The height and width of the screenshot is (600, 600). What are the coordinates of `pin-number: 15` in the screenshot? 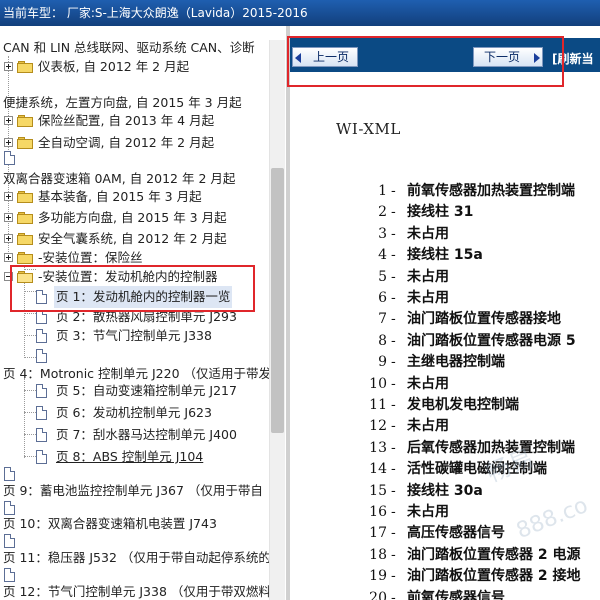 It's located at (378, 490).